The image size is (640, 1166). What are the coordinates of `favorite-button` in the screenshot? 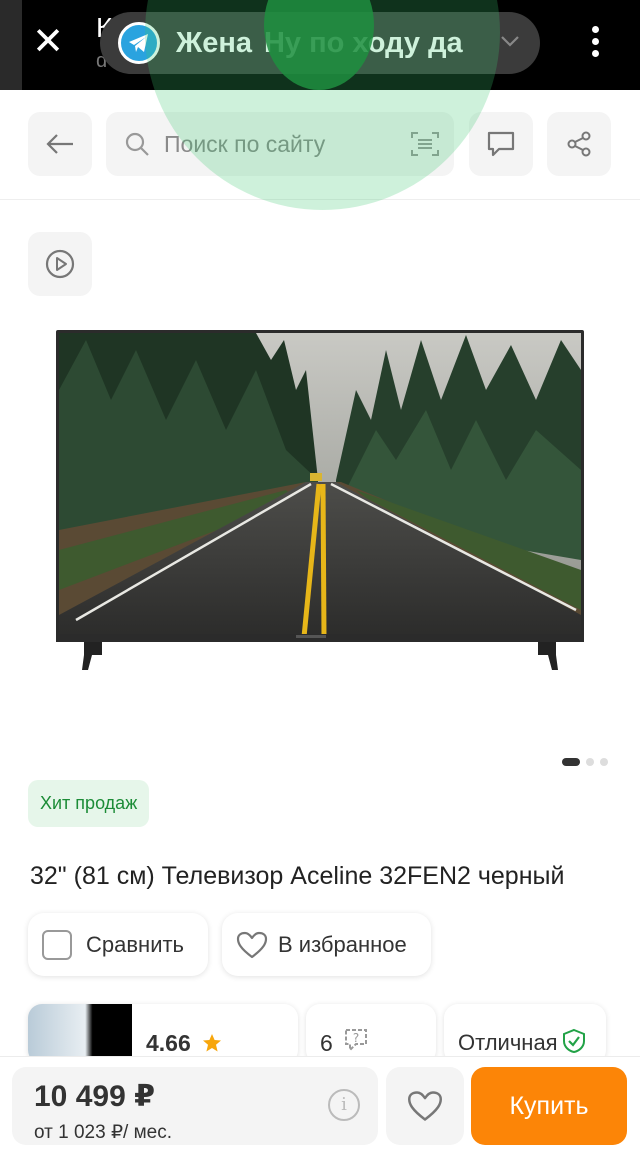 It's located at (425, 1106).